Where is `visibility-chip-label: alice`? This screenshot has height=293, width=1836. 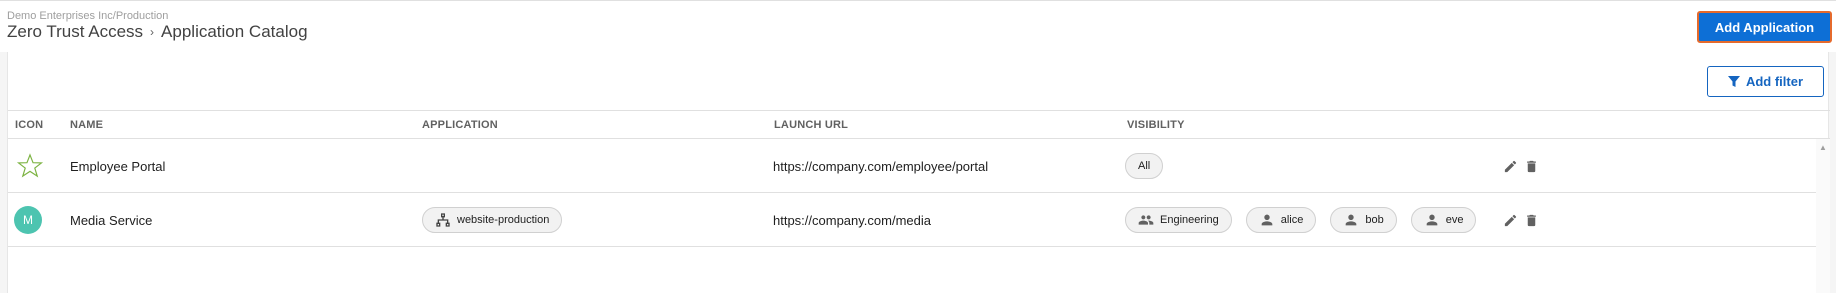
visibility-chip-label: alice is located at coordinates (1292, 220).